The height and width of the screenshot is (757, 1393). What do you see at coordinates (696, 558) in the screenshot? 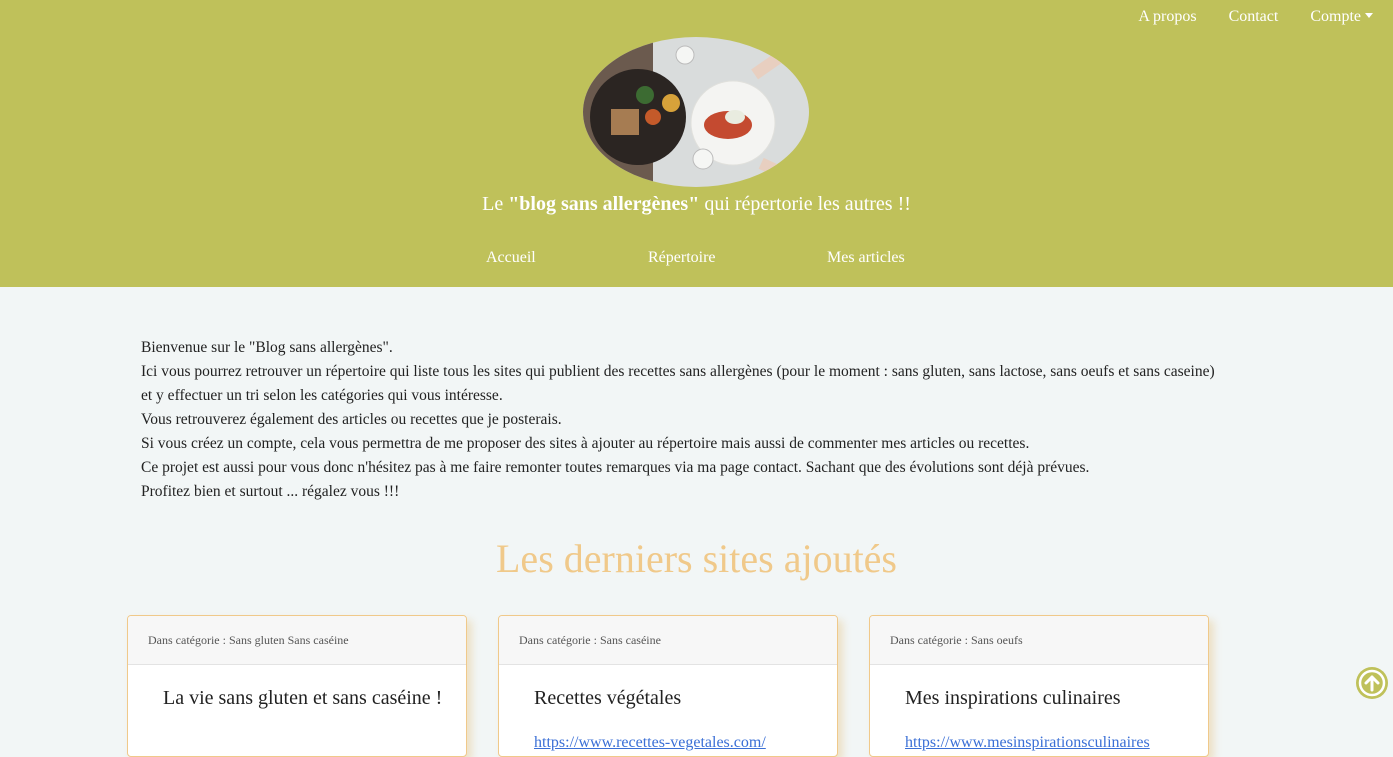
I see `section-title: Les derniers sites ajoutés` at bounding box center [696, 558].